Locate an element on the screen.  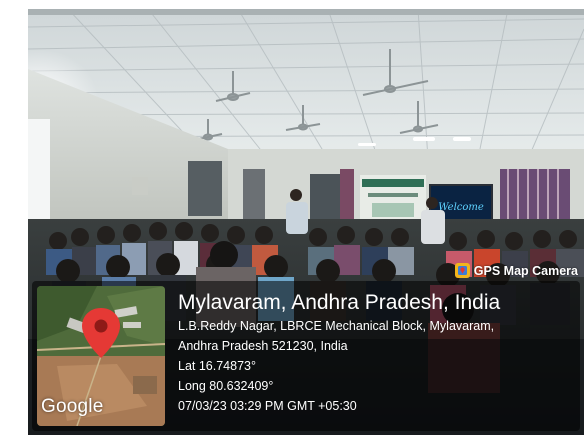
screen-welcome-text: Welcome is located at coordinates (461, 207).